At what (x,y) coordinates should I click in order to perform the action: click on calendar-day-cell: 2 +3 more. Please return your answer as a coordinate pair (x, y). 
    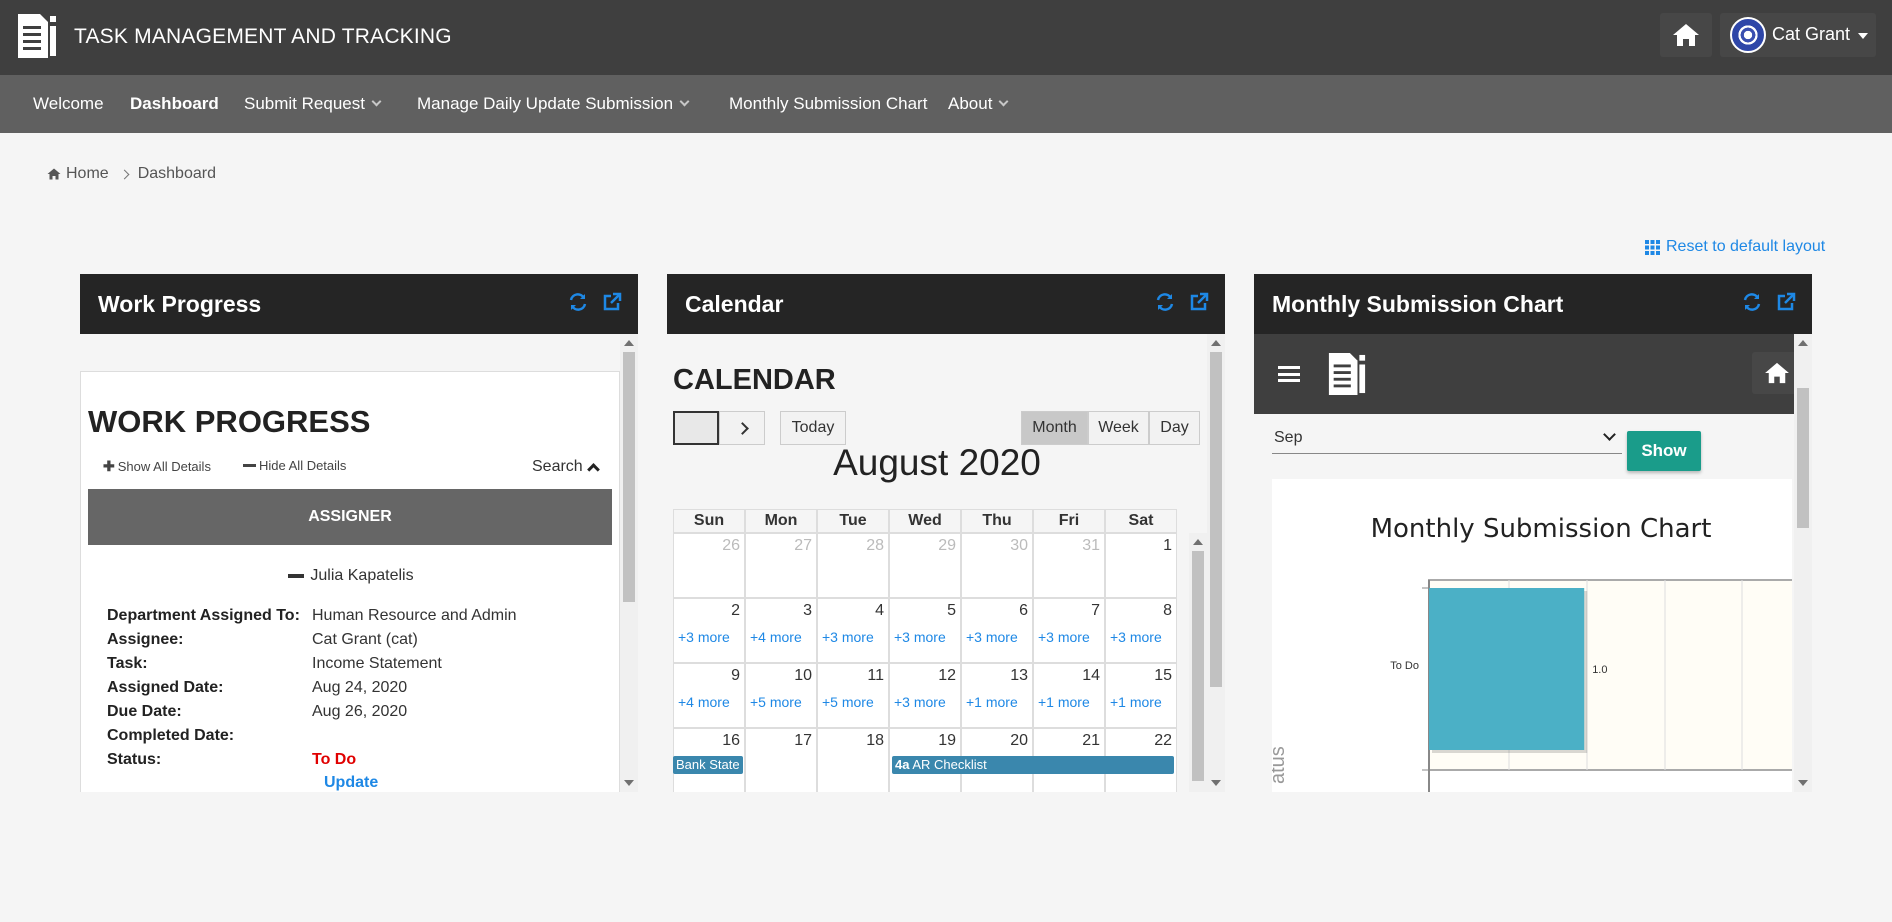
    Looking at the image, I should click on (709, 630).